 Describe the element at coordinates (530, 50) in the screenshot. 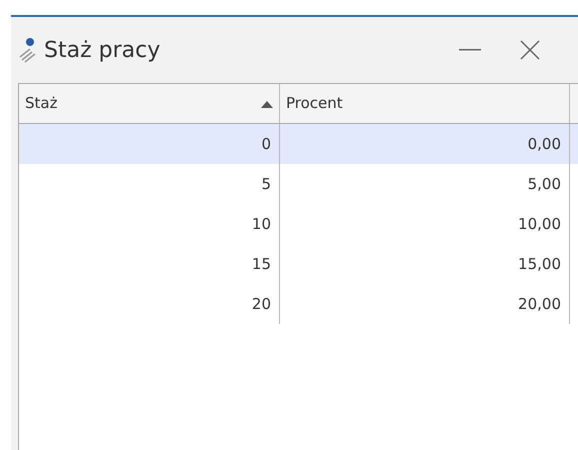

I see `close-icon` at that location.